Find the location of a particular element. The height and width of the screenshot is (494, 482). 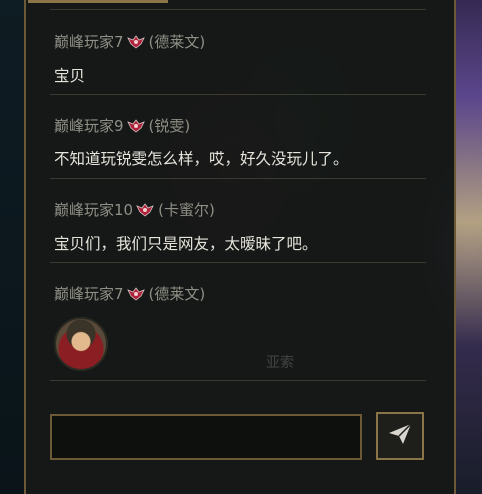

message-text: 宝贝们，我们只是网友，太暧昧了吧。 is located at coordinates (186, 244).